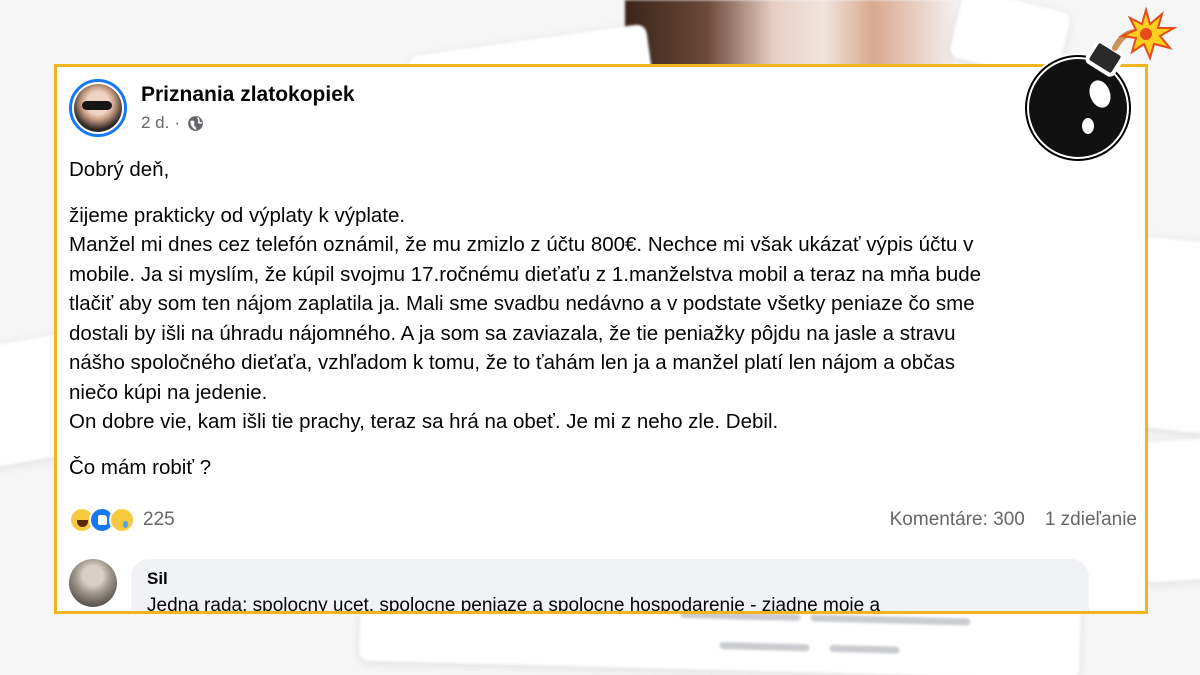  What do you see at coordinates (248, 95) in the screenshot?
I see `page-name: Priznania zlatokopiek` at bounding box center [248, 95].